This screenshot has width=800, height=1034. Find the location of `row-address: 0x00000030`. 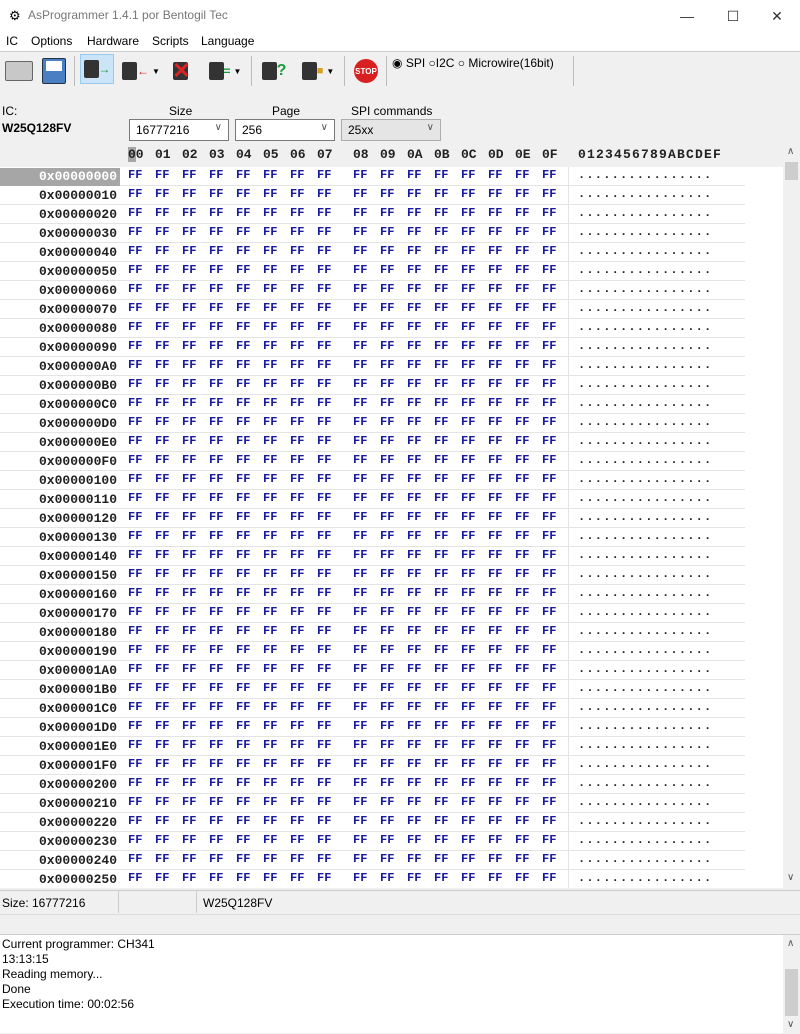

row-address: 0x00000030 is located at coordinates (60, 234).